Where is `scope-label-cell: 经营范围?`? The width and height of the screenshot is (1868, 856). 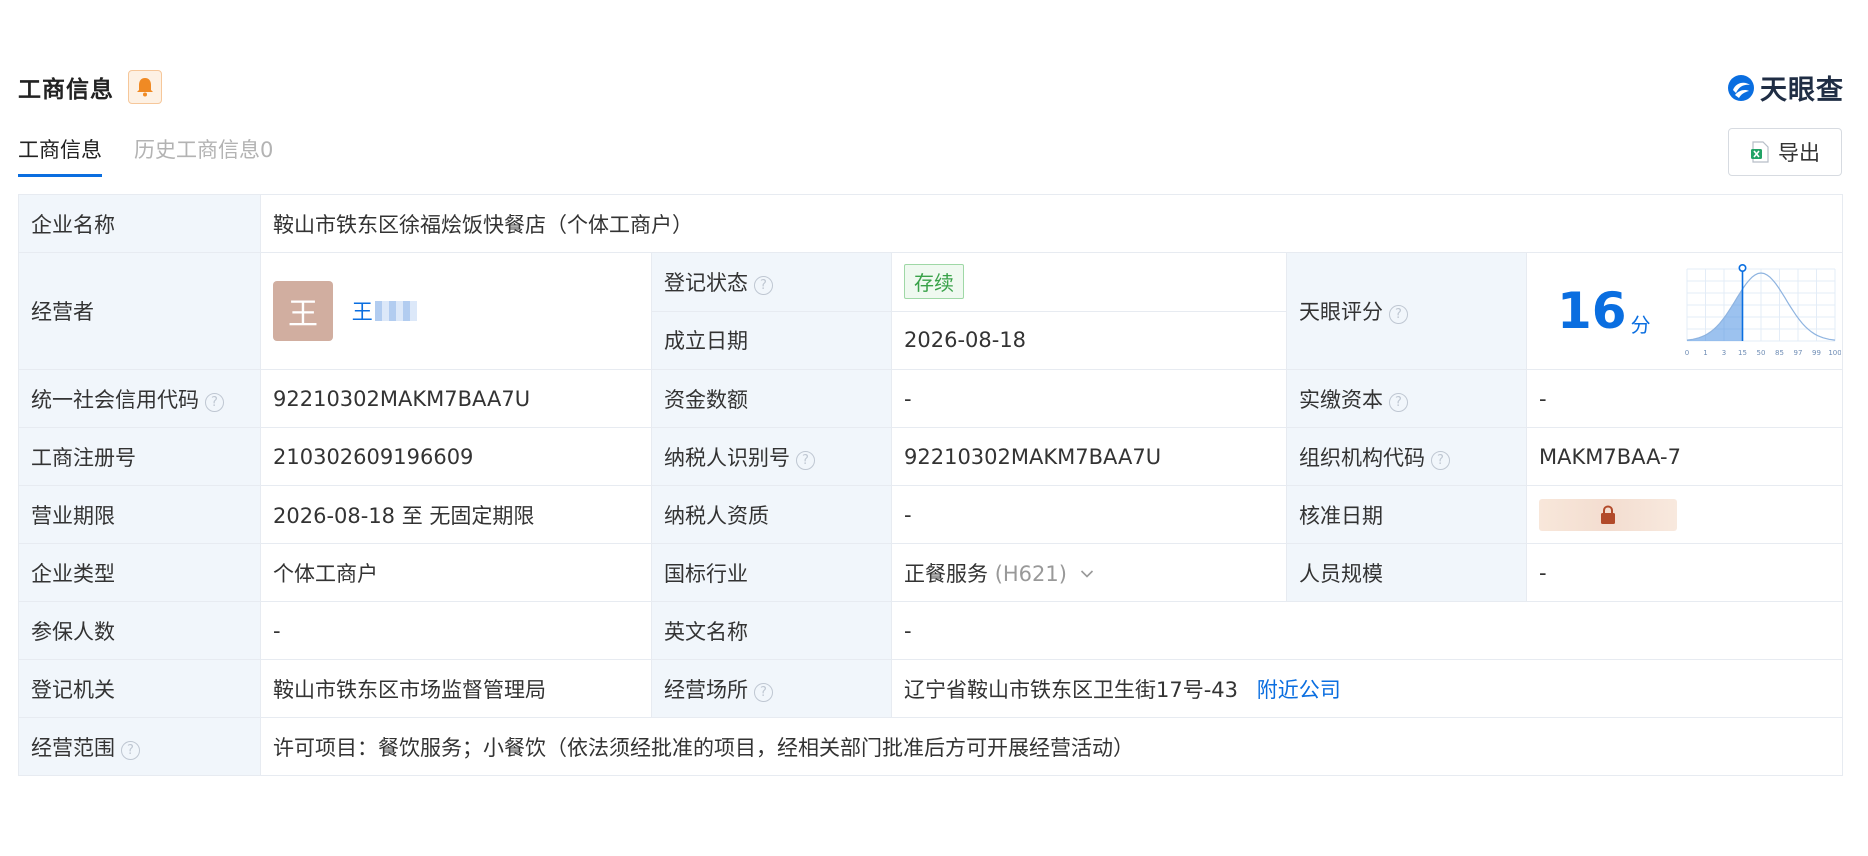 scope-label-cell: 经营范围? is located at coordinates (139, 746).